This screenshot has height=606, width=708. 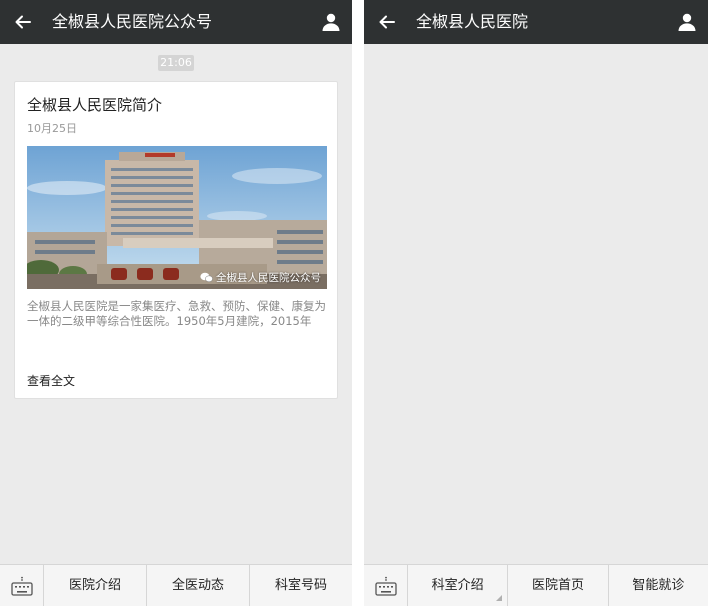 What do you see at coordinates (499, 598) in the screenshot?
I see `submenu-indicator-icon` at bounding box center [499, 598].